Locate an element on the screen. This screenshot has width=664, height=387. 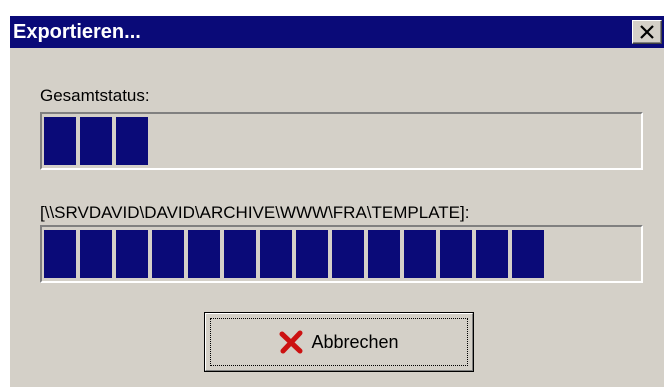
close-button is located at coordinates (647, 32).